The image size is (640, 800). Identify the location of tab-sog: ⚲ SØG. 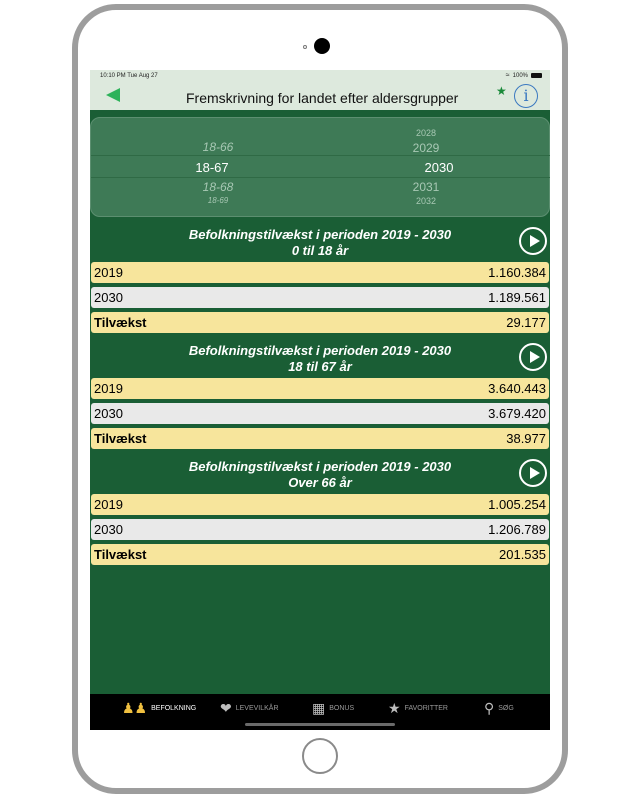
(499, 708).